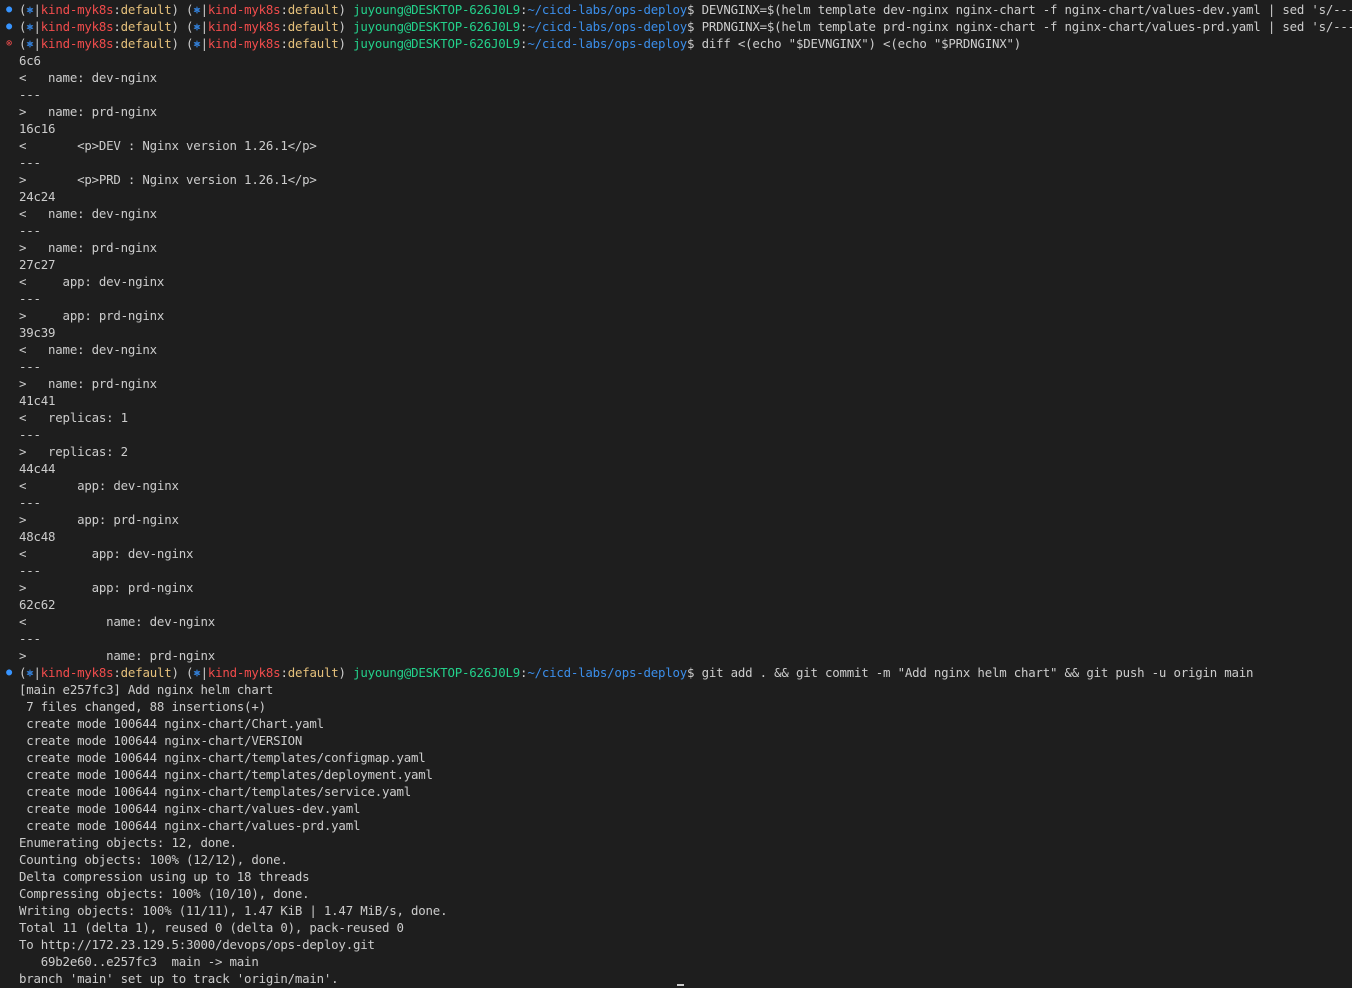 The width and height of the screenshot is (1352, 988). I want to click on terminal-output-line: 7 files changed, 88 insertions(+), so click(142, 706).